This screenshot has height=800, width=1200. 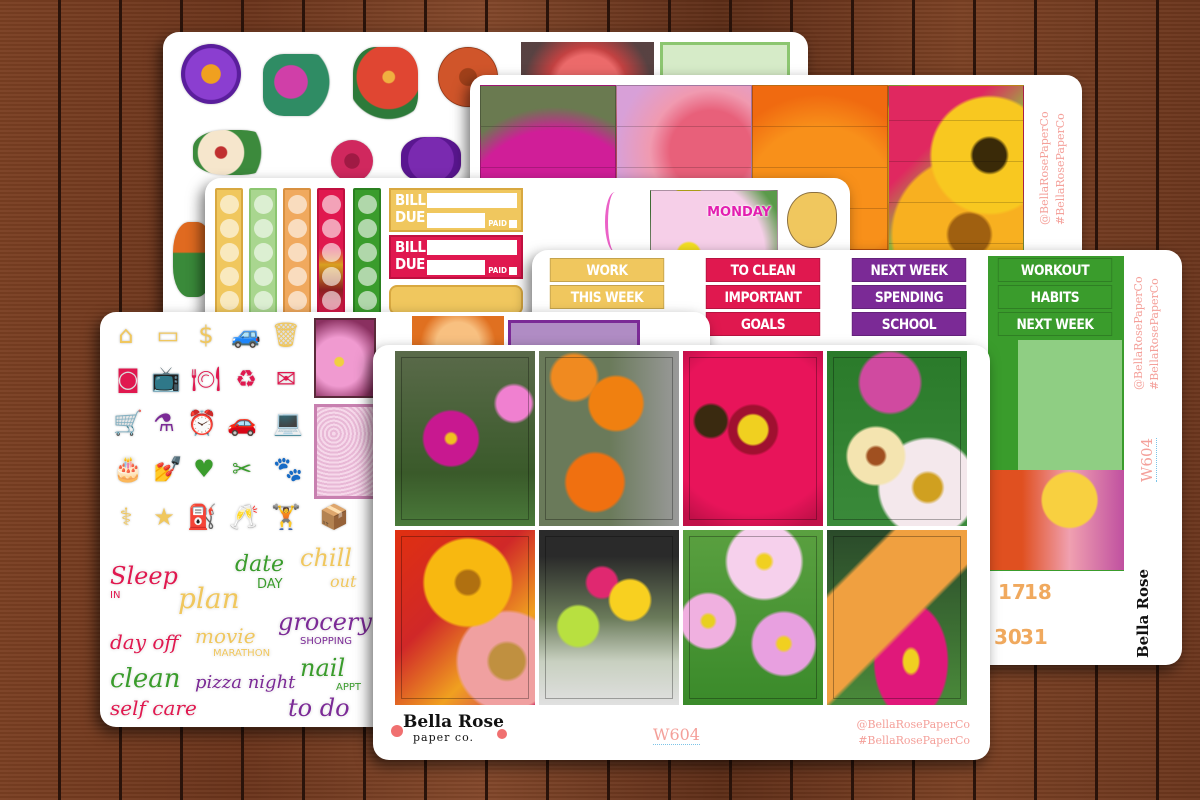 I want to click on photo-bee-on-pink-zinnia, so click(x=753, y=438).